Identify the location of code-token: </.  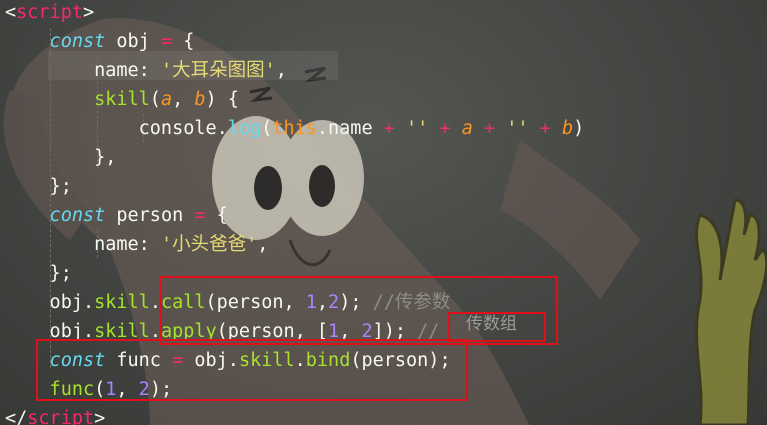
(16, 416).